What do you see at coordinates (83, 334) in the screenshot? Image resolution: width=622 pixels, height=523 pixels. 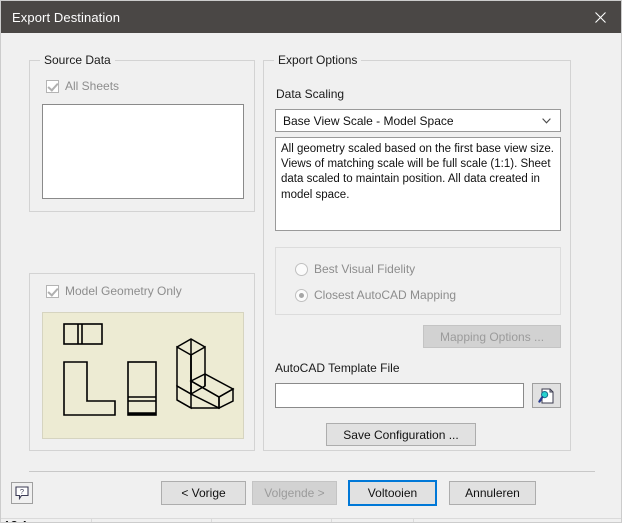 I see `top-view-drawing` at bounding box center [83, 334].